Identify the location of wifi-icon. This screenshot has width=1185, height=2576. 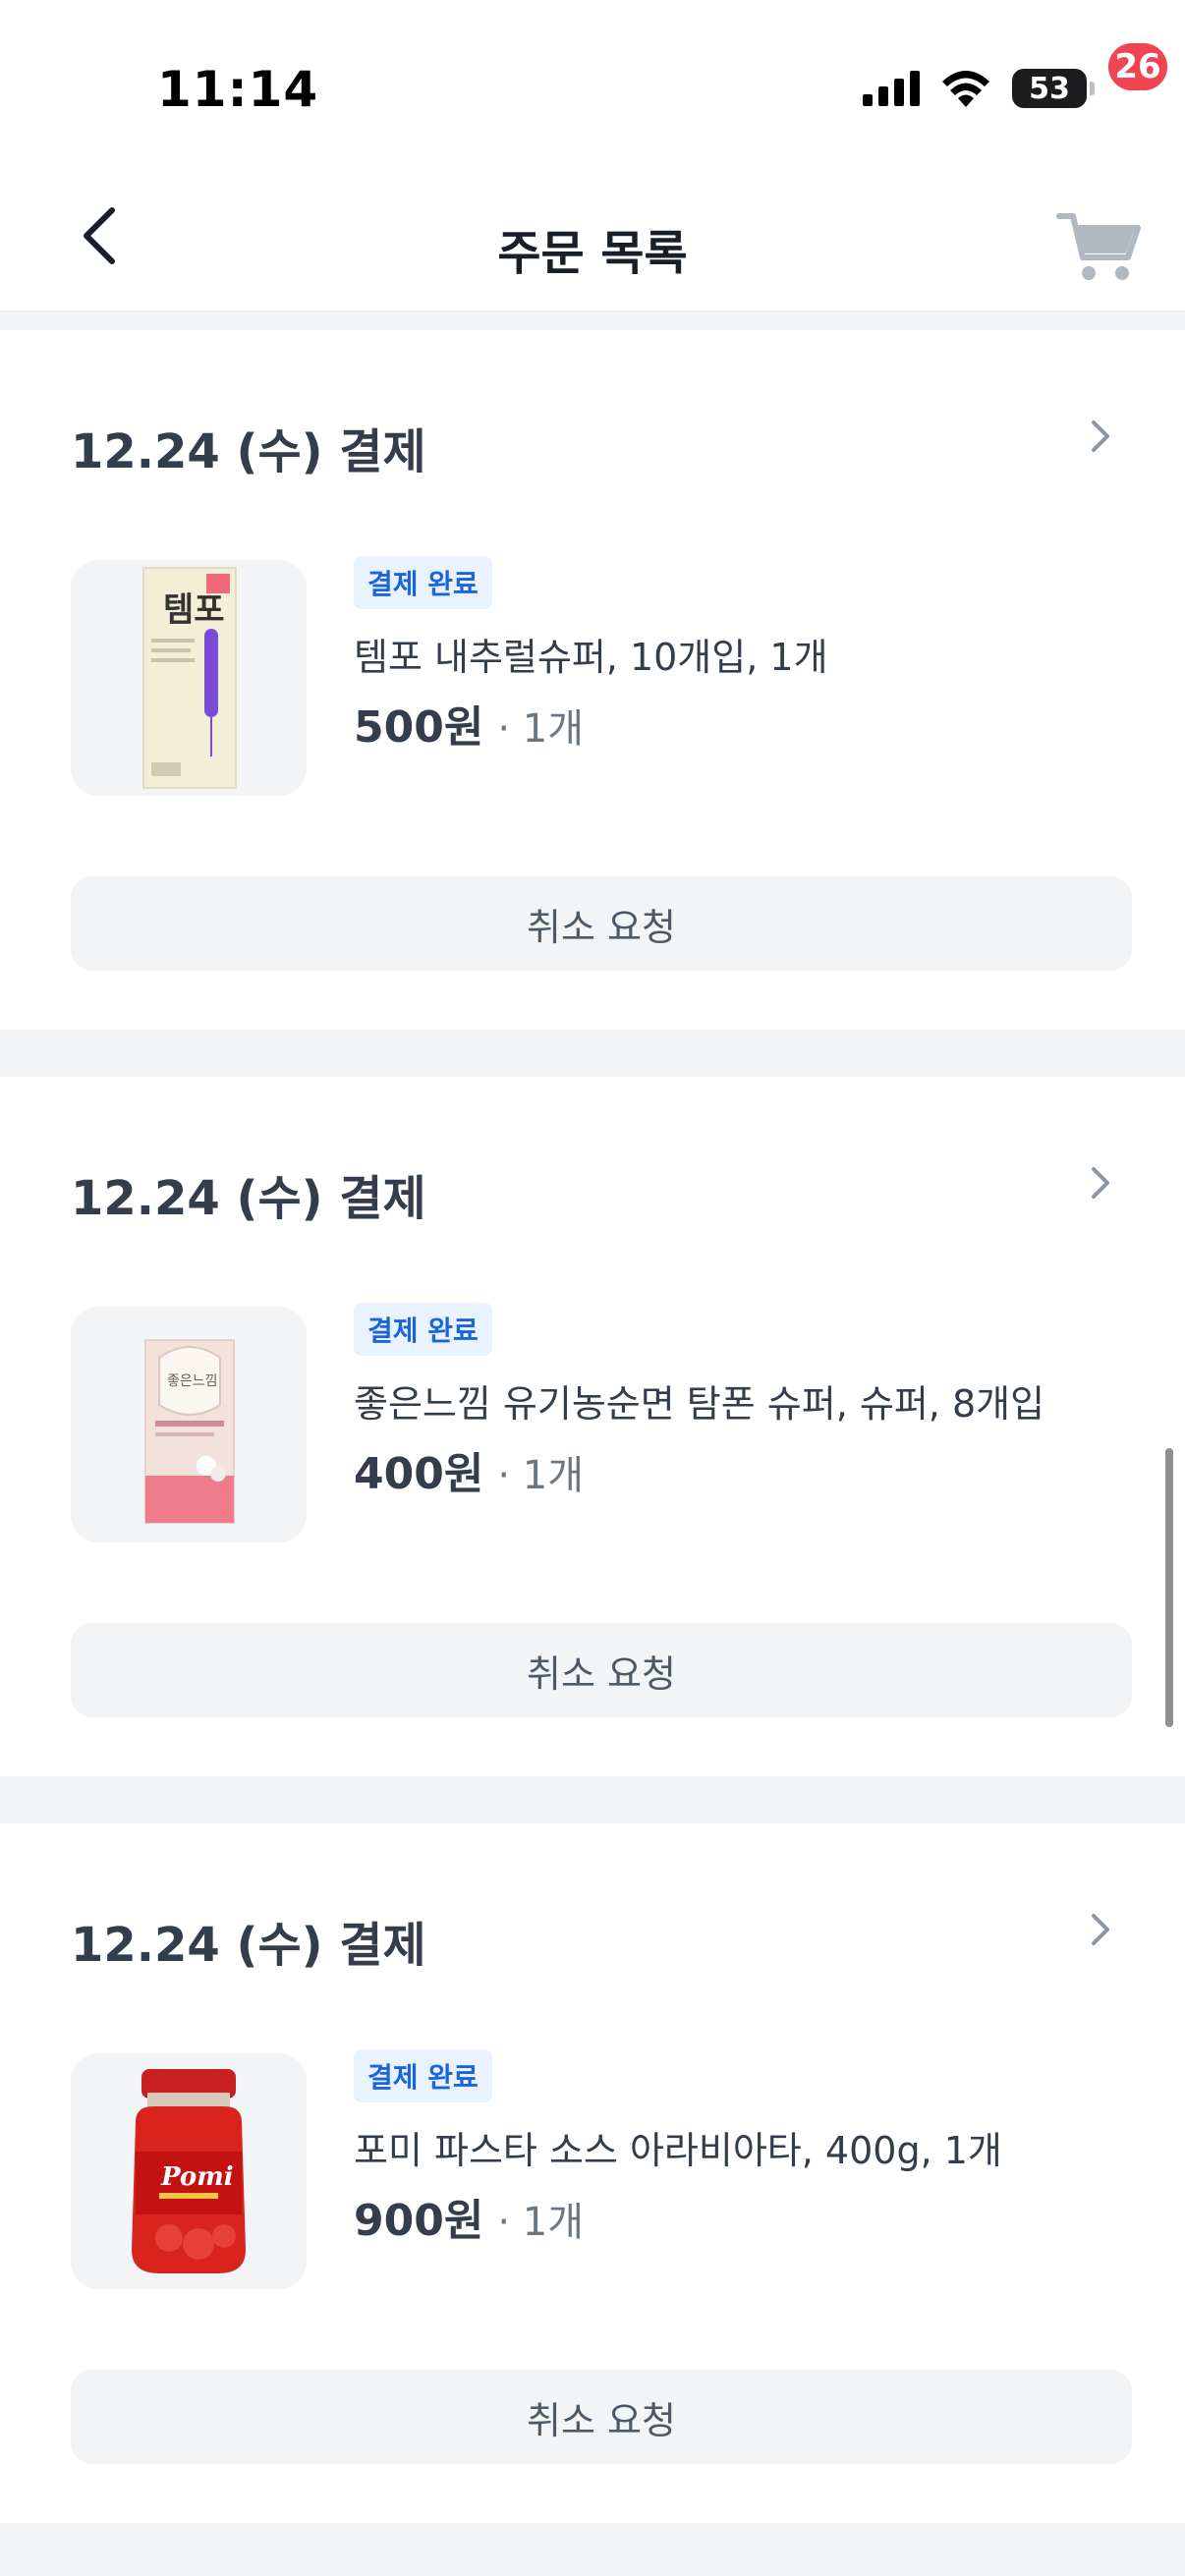
(966, 89).